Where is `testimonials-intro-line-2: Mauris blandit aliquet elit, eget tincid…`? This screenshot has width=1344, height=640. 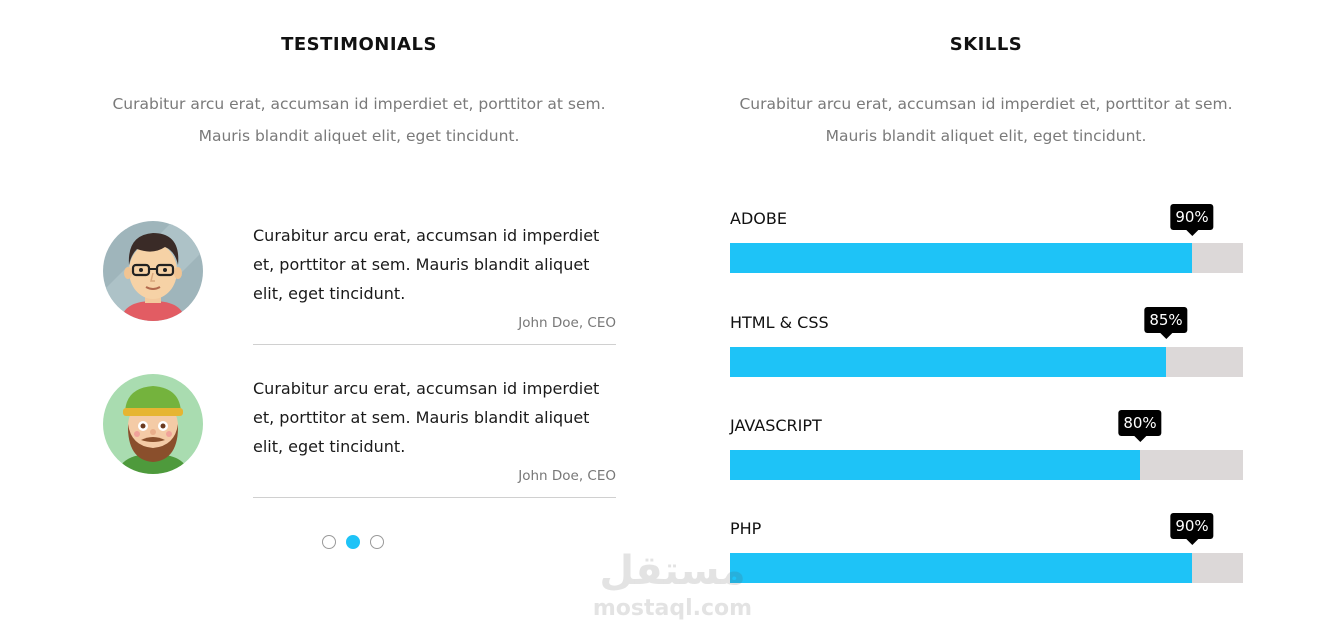
testimonials-intro-line-2: Mauris blandit aliquet elit, eget tincid… is located at coordinates (359, 136).